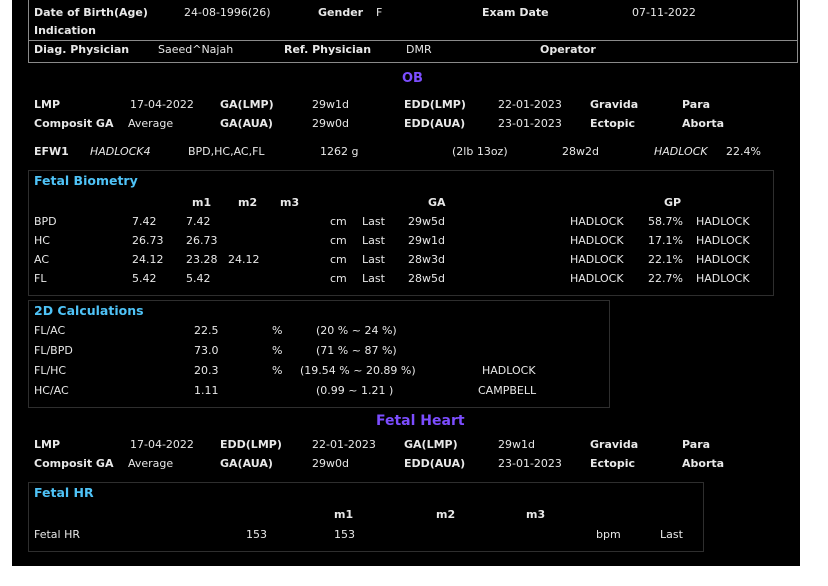  I want to click on ob-ga-aua-value: 29w0d, so click(330, 123).